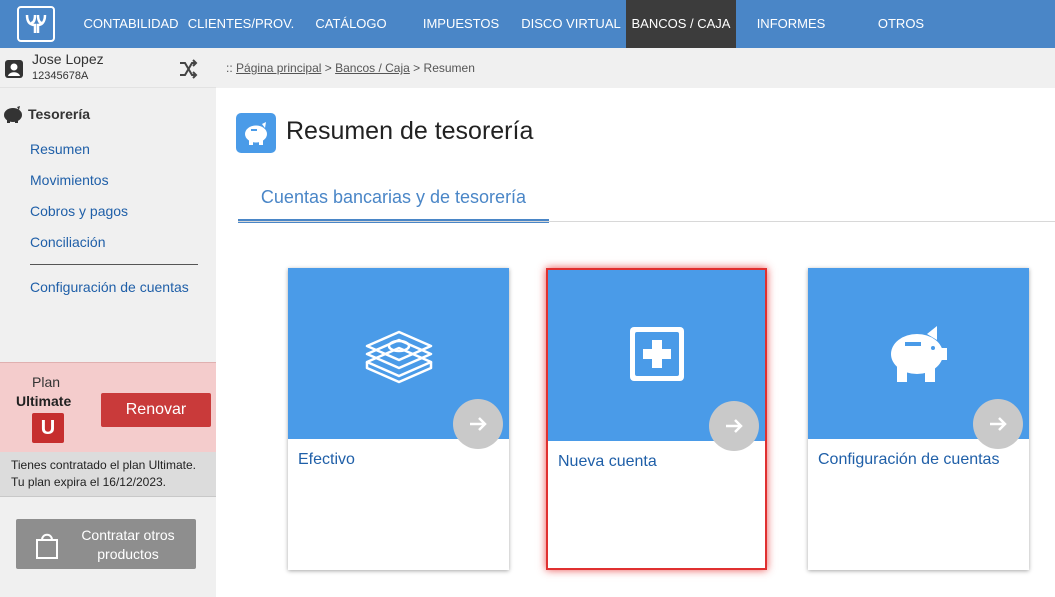  I want to click on nav-catalogo: CATÁLOGO, so click(351, 24).